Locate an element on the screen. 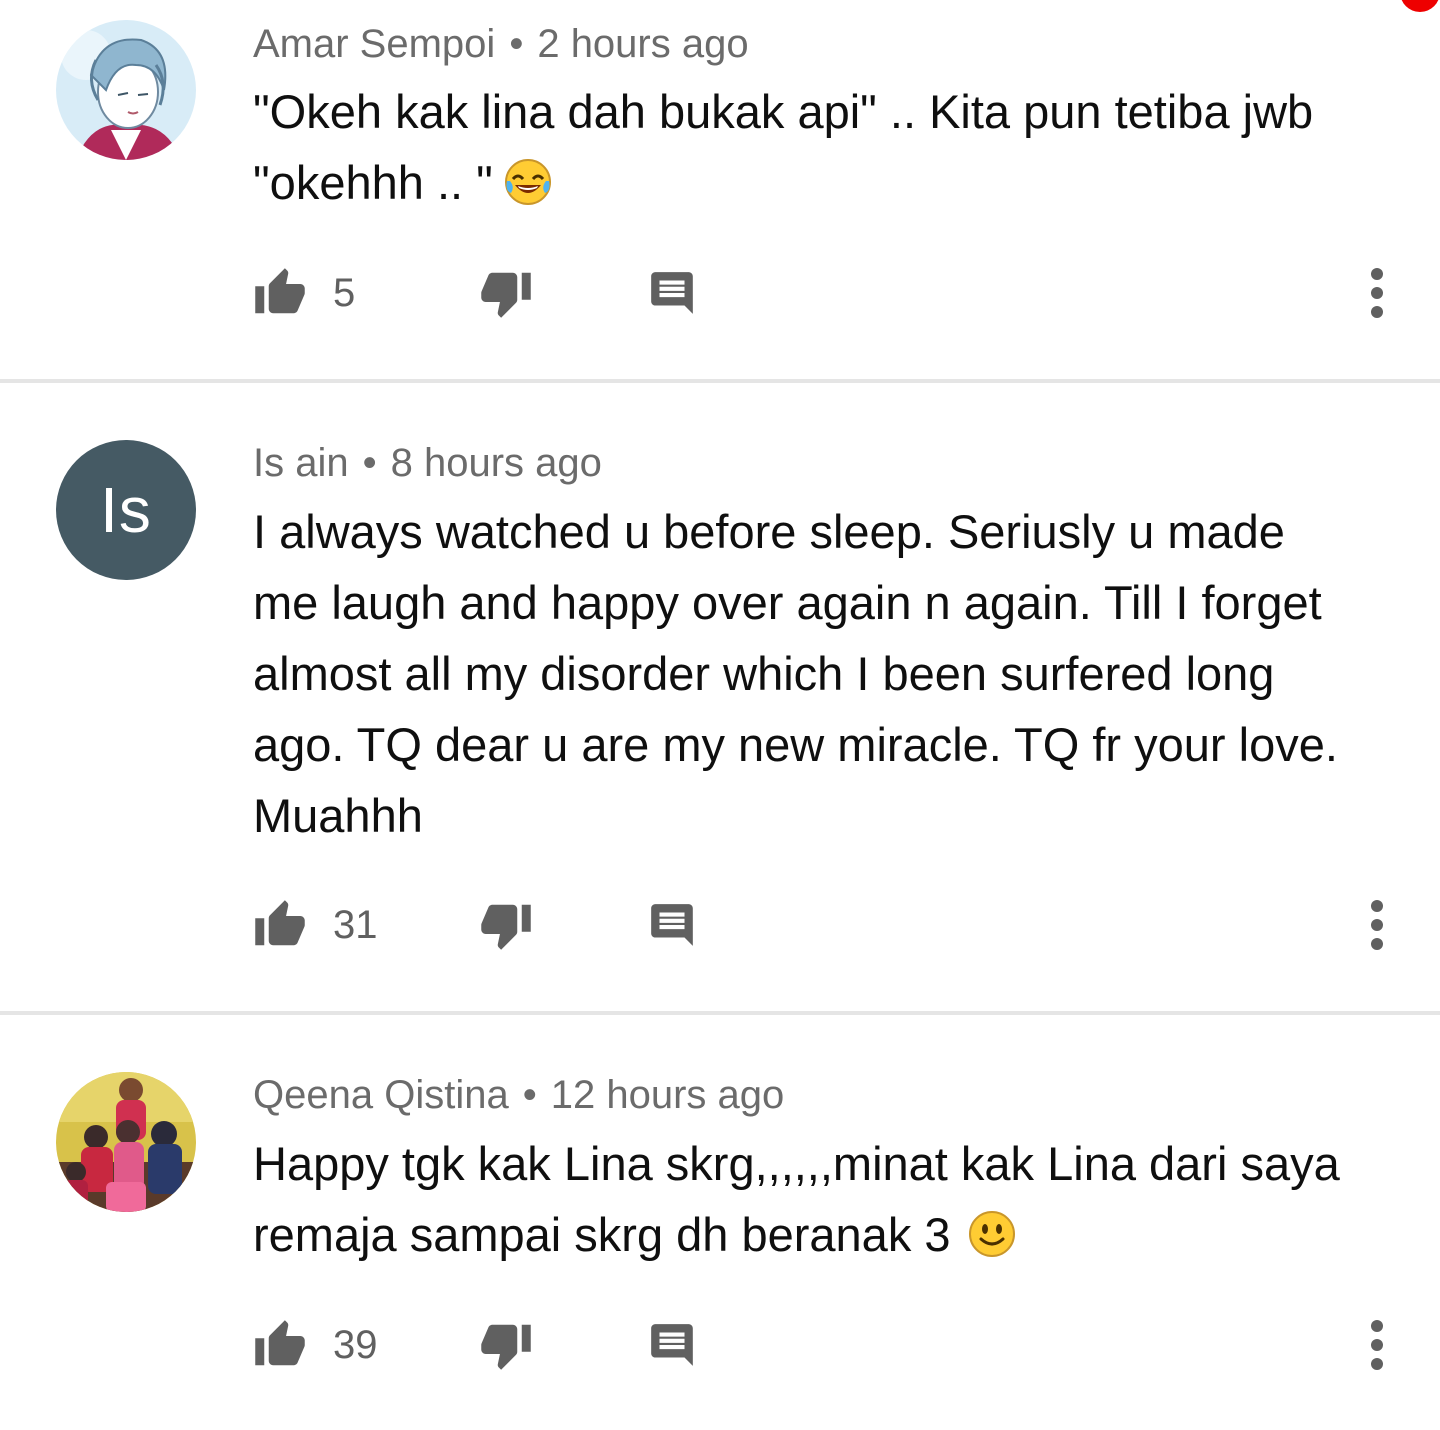 This screenshot has height=1430, width=1440. comment-time: 2 hours ago is located at coordinates (643, 44).